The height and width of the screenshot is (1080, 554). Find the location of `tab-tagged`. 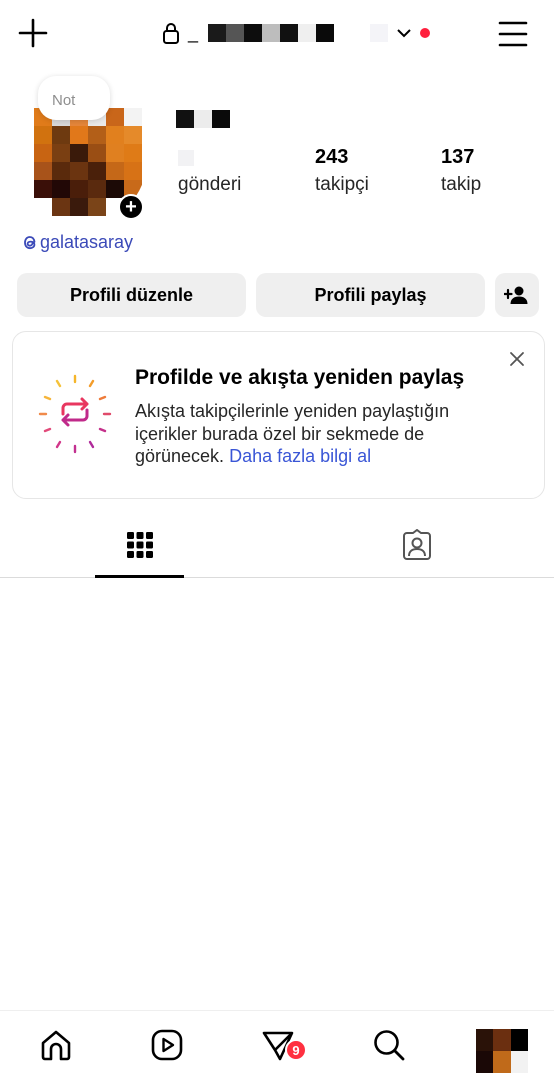

tab-tagged is located at coordinates (416, 545).